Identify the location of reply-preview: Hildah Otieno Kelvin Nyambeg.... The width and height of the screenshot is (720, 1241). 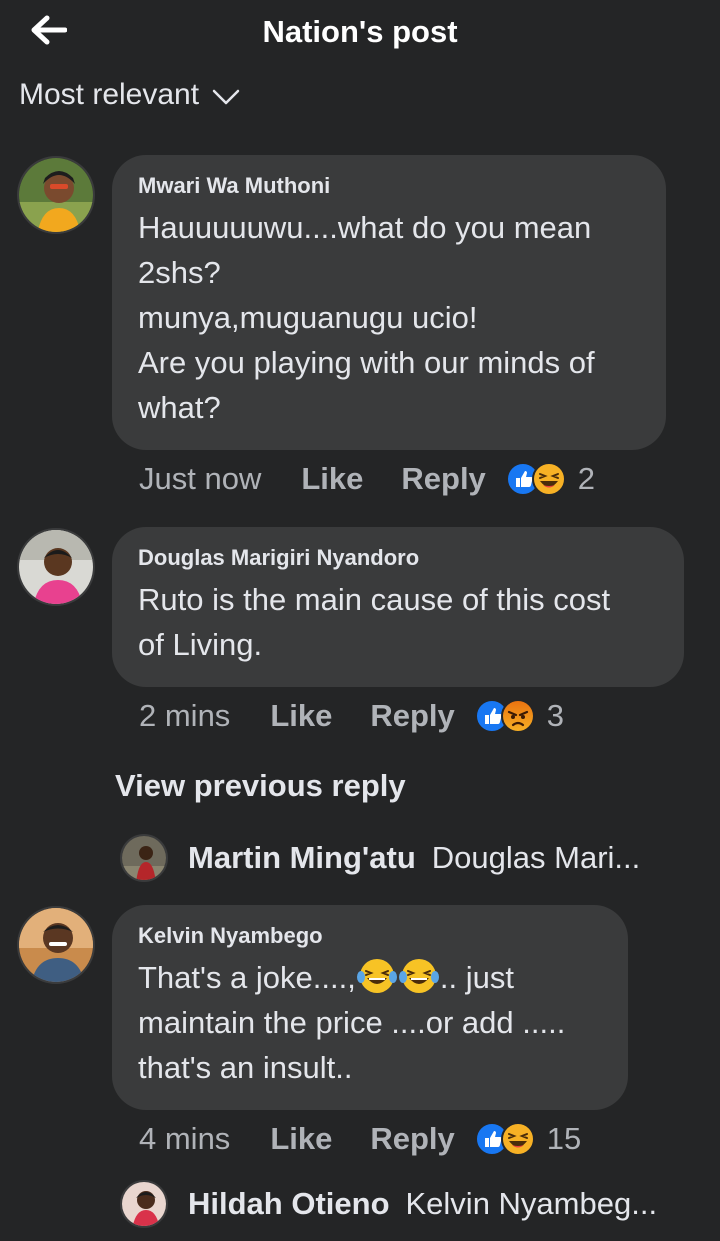
(388, 1204).